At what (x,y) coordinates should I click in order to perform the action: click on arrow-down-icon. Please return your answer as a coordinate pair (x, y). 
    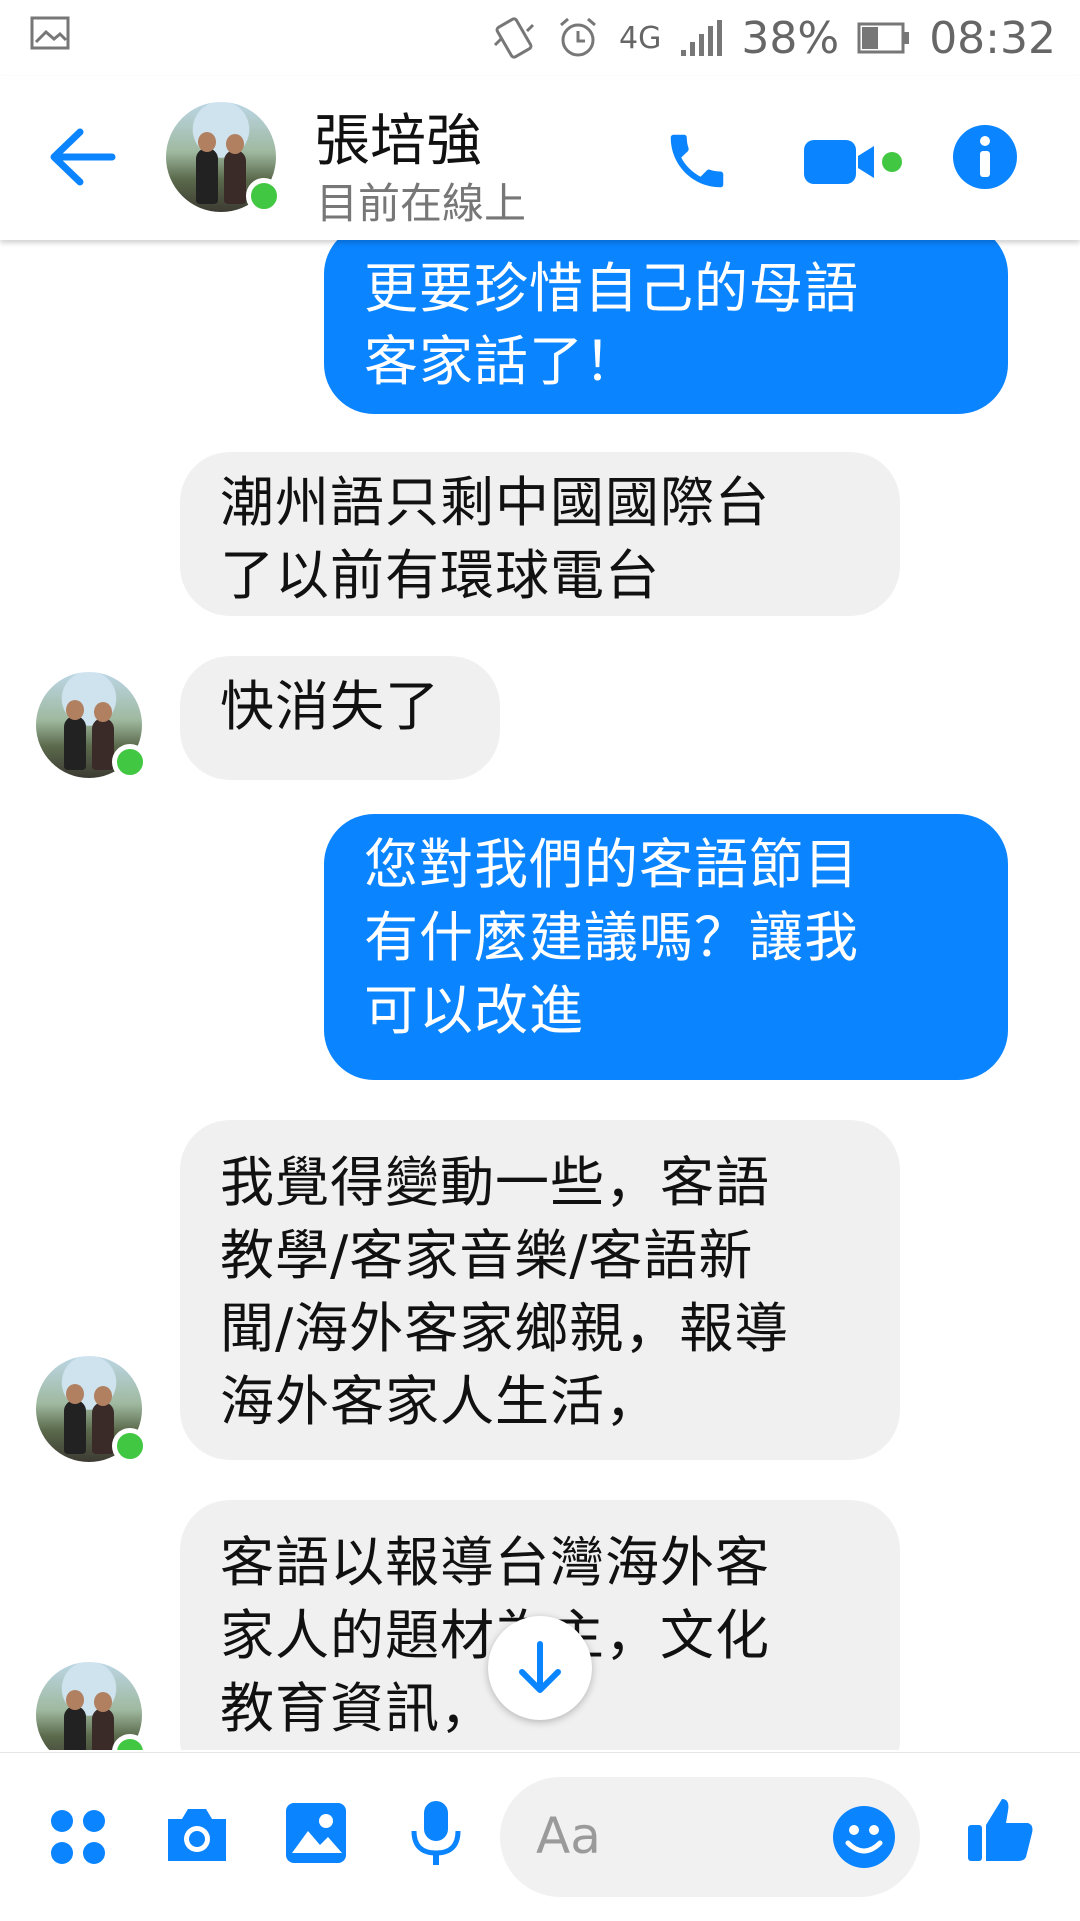
    Looking at the image, I should click on (540, 1667).